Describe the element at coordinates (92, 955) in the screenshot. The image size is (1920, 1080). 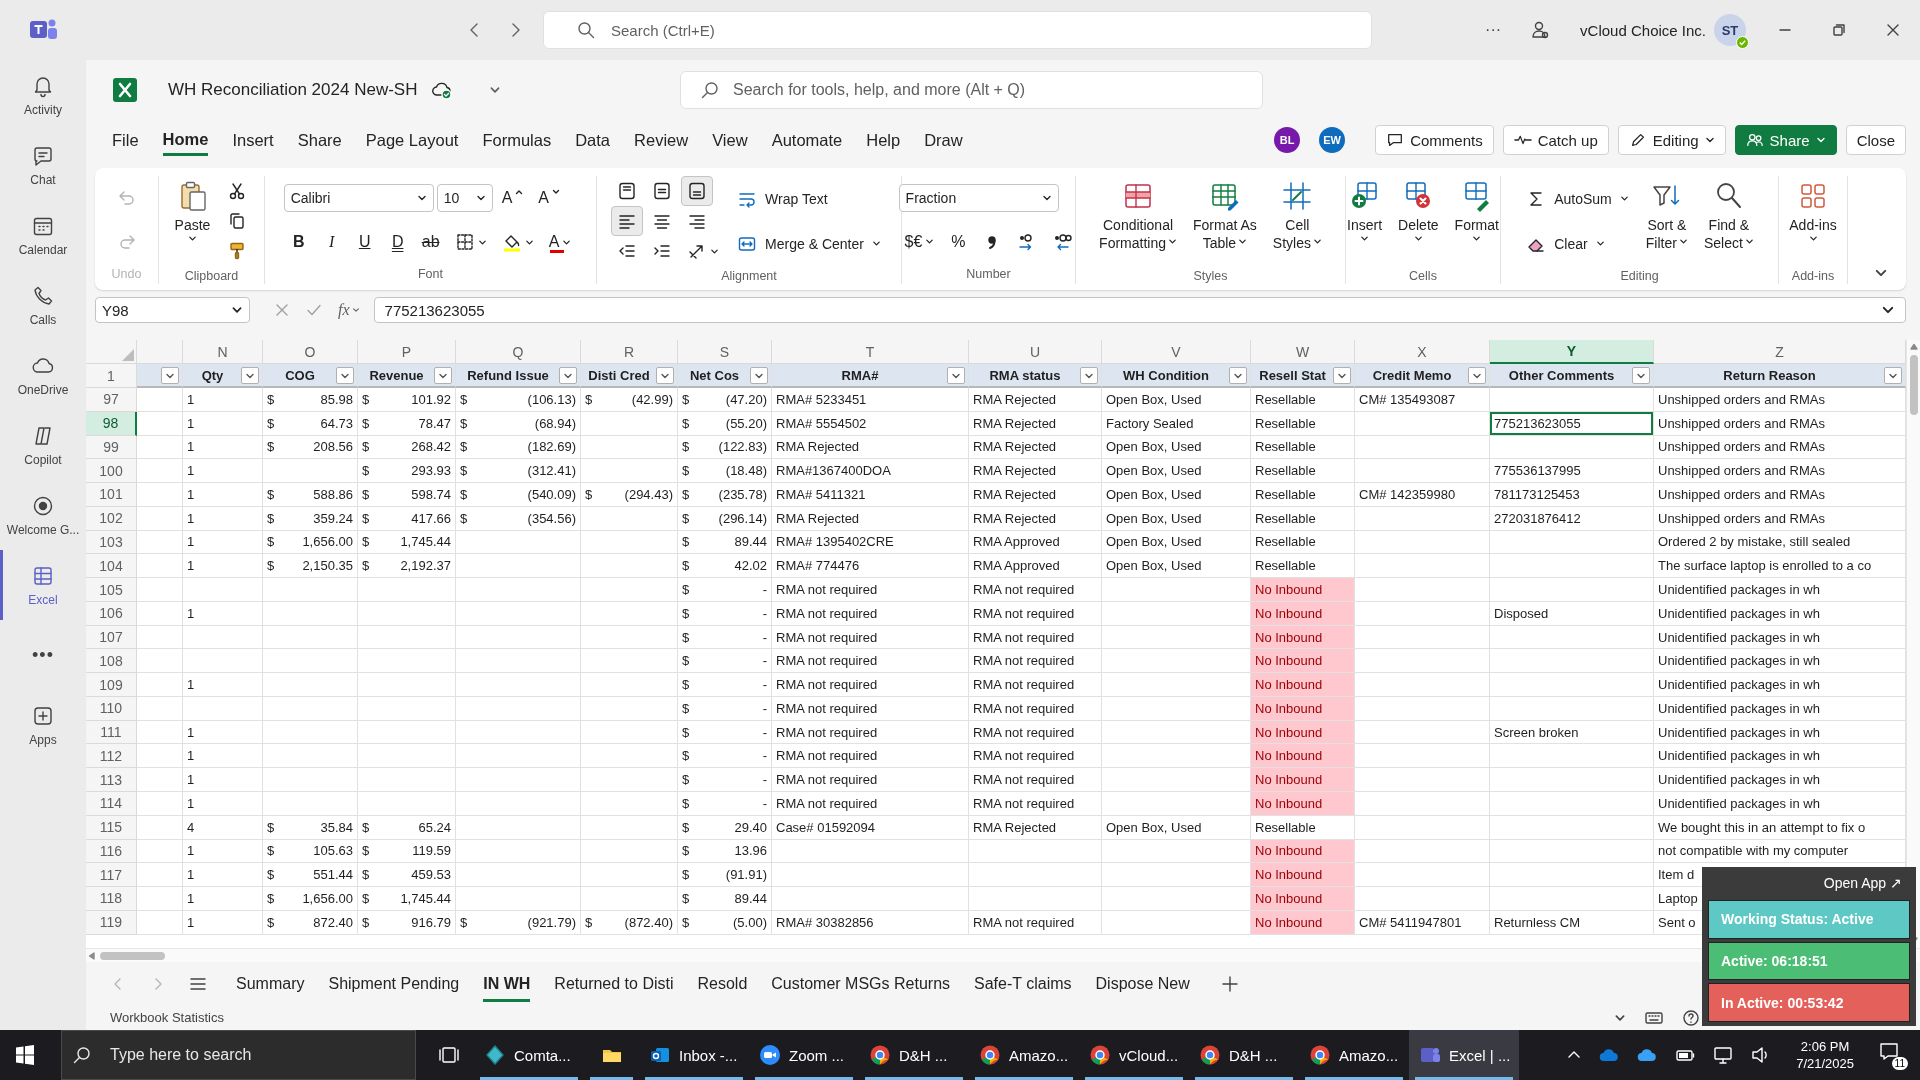
I see `scroll-left-button` at that location.